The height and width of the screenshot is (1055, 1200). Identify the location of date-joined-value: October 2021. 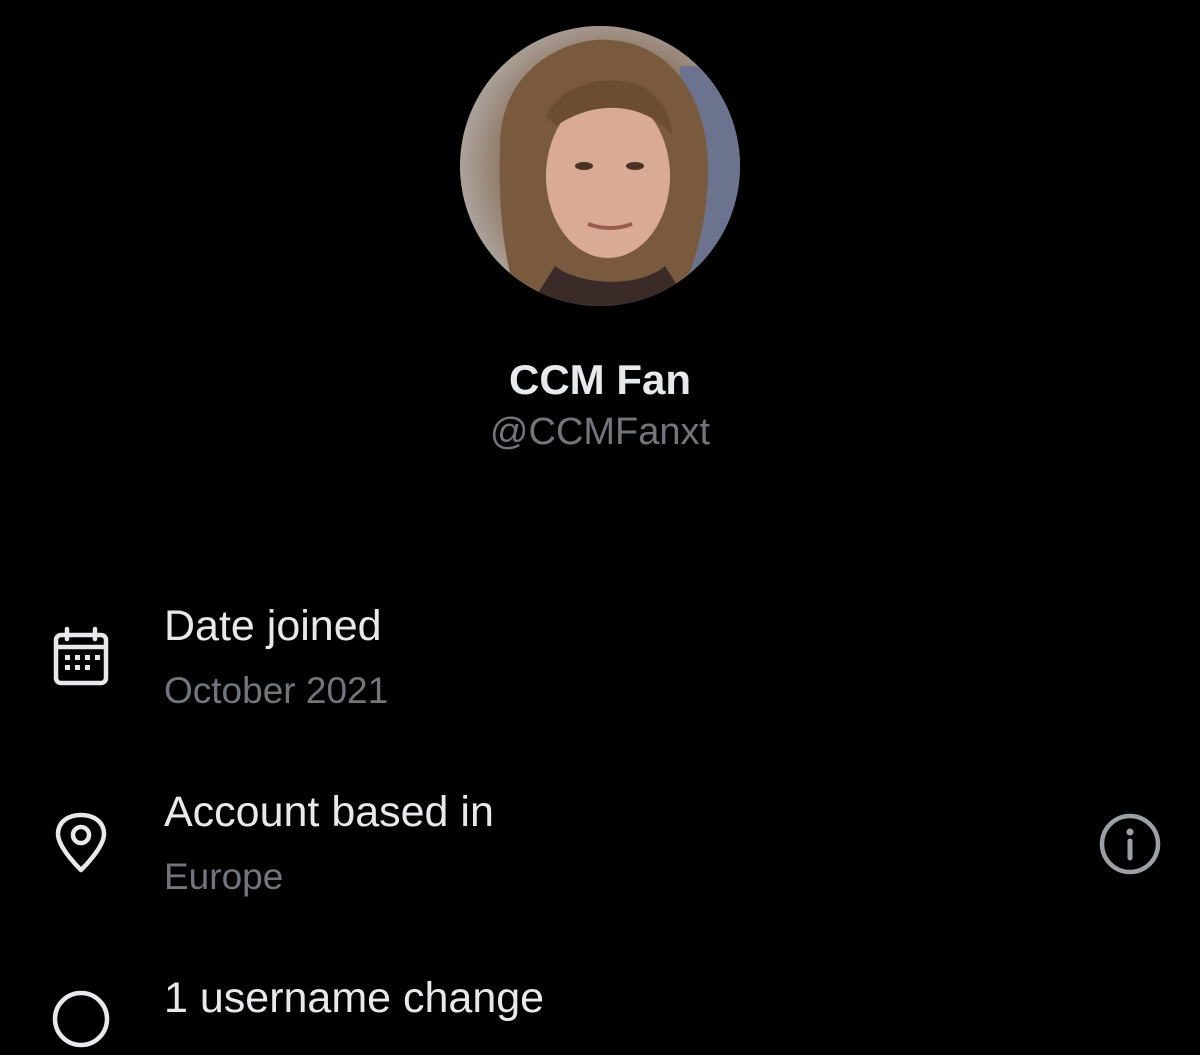
(276, 690).